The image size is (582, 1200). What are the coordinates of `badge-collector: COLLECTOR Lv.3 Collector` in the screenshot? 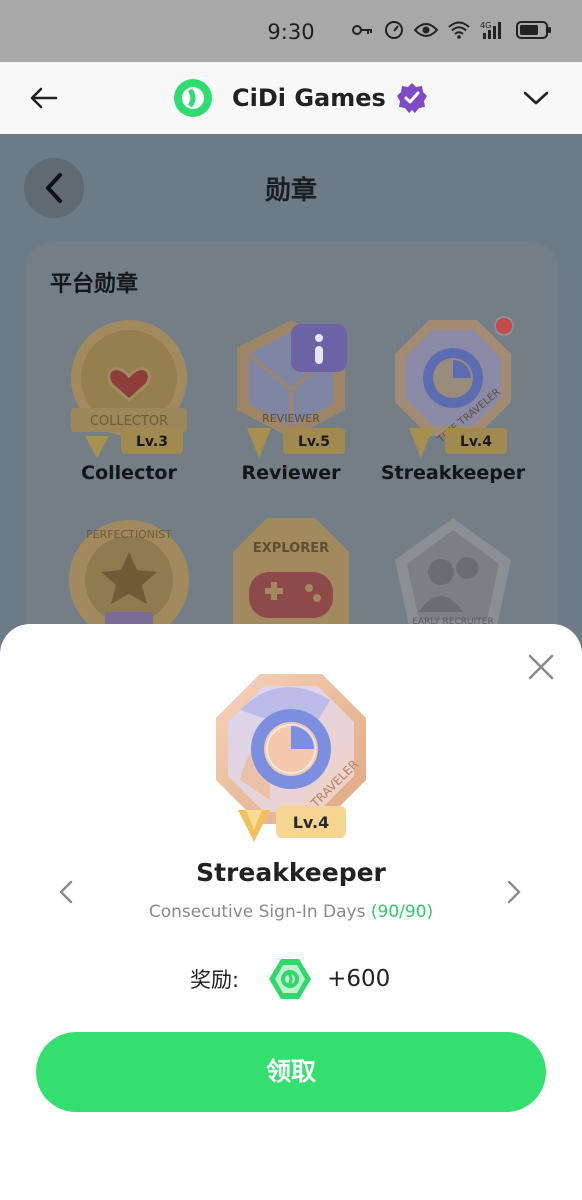 It's located at (129, 401).